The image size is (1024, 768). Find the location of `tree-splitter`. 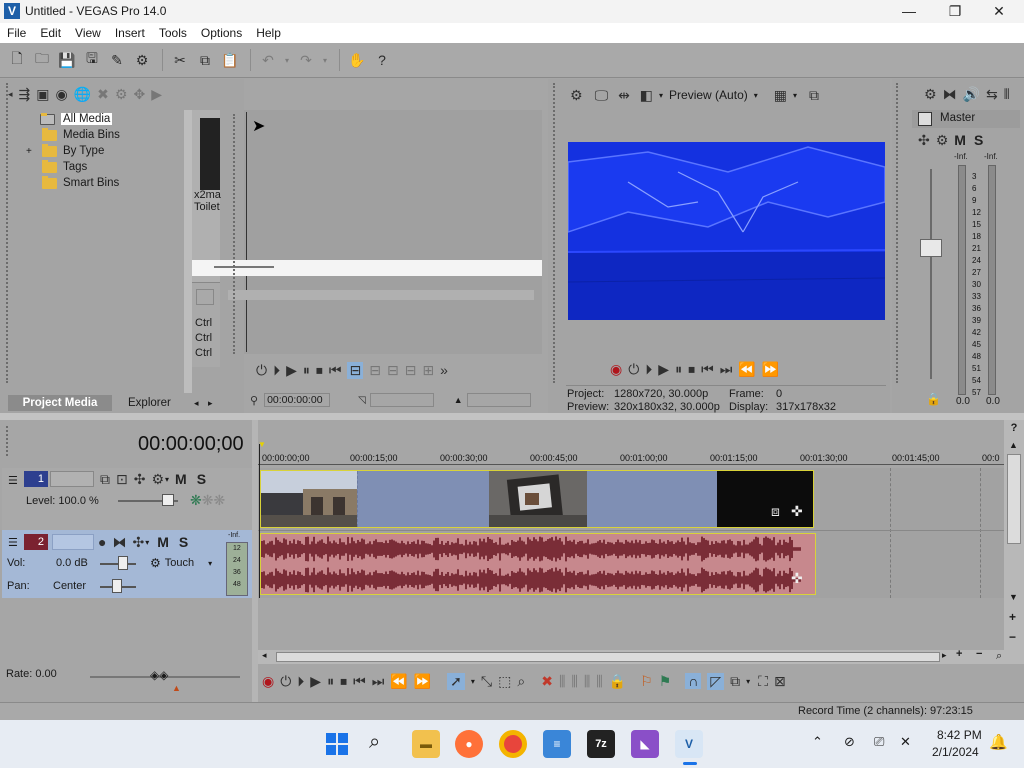

tree-splitter is located at coordinates (188, 251).